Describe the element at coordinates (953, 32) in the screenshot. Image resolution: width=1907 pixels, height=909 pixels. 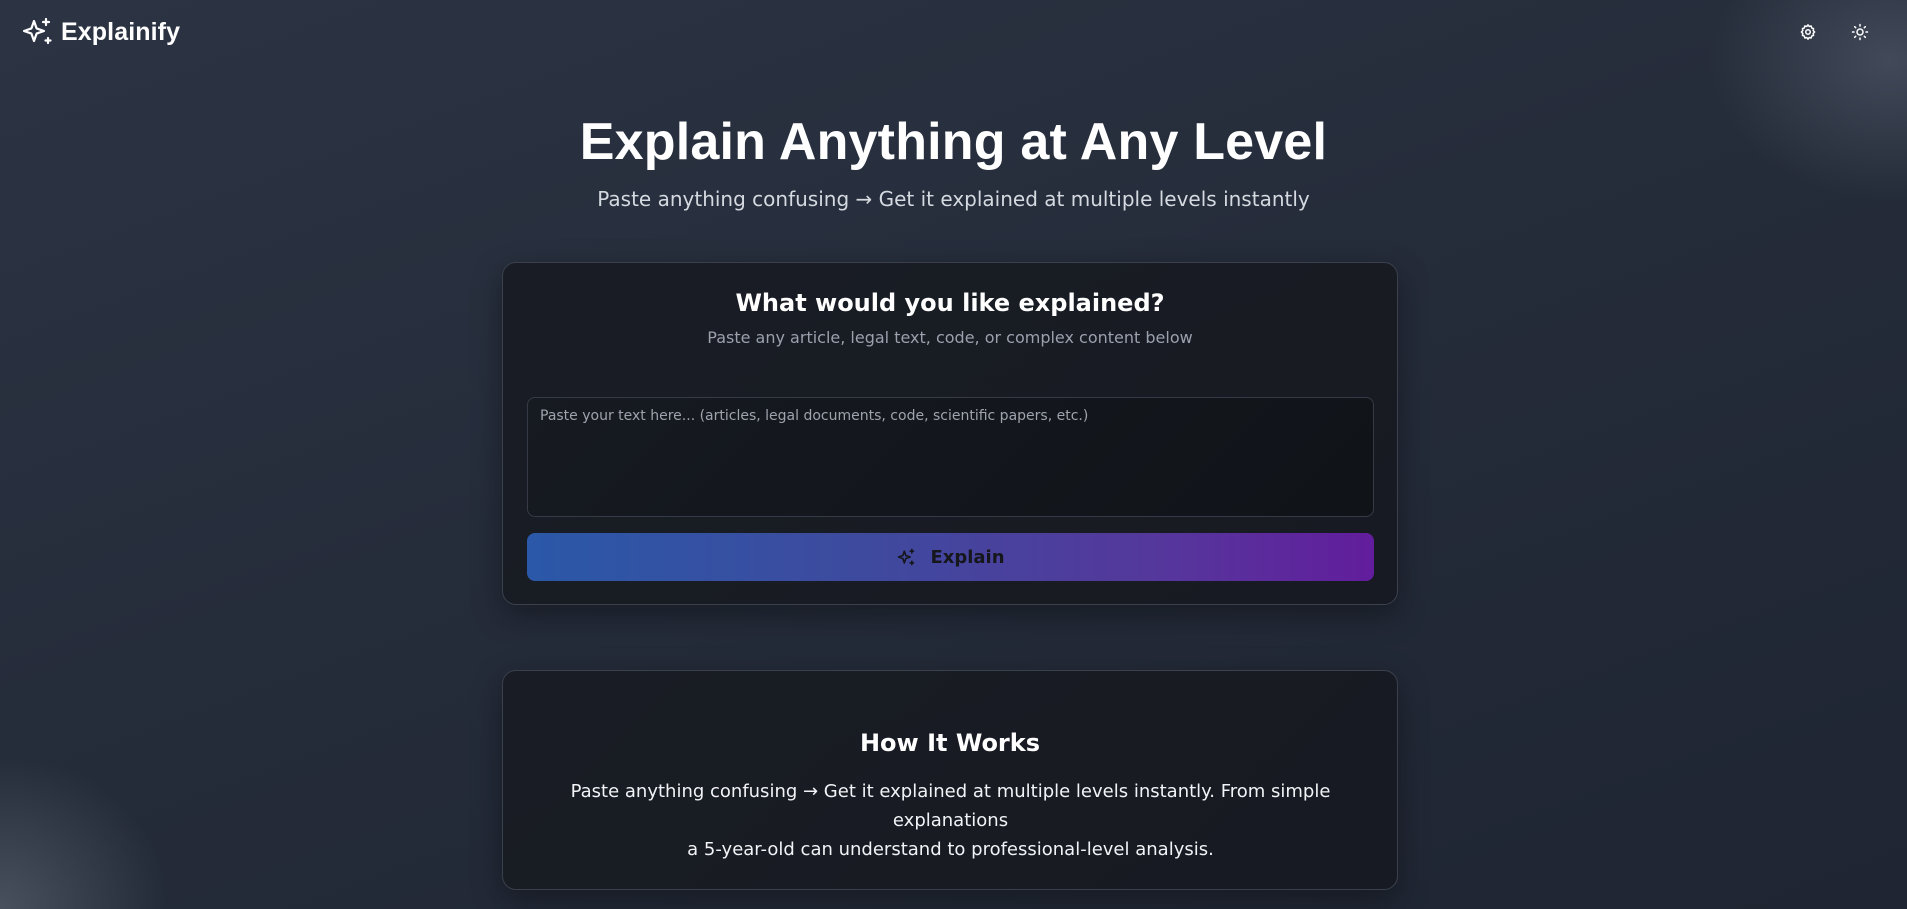
I see `top-bar: Explainify` at that location.